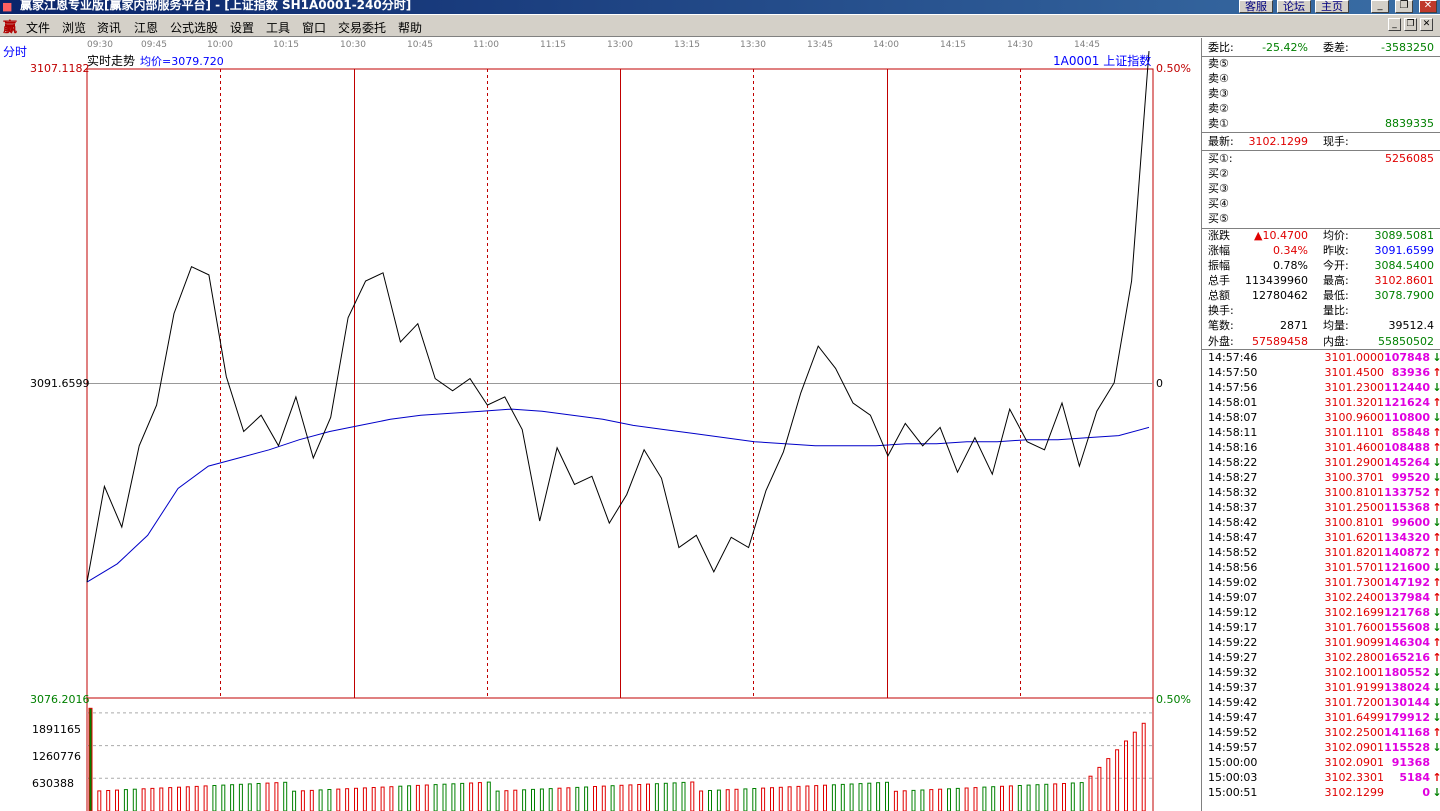 This screenshot has height=811, width=1440. What do you see at coordinates (1290, 250) in the screenshot?
I see `stat-value: 0.34%` at bounding box center [1290, 250].